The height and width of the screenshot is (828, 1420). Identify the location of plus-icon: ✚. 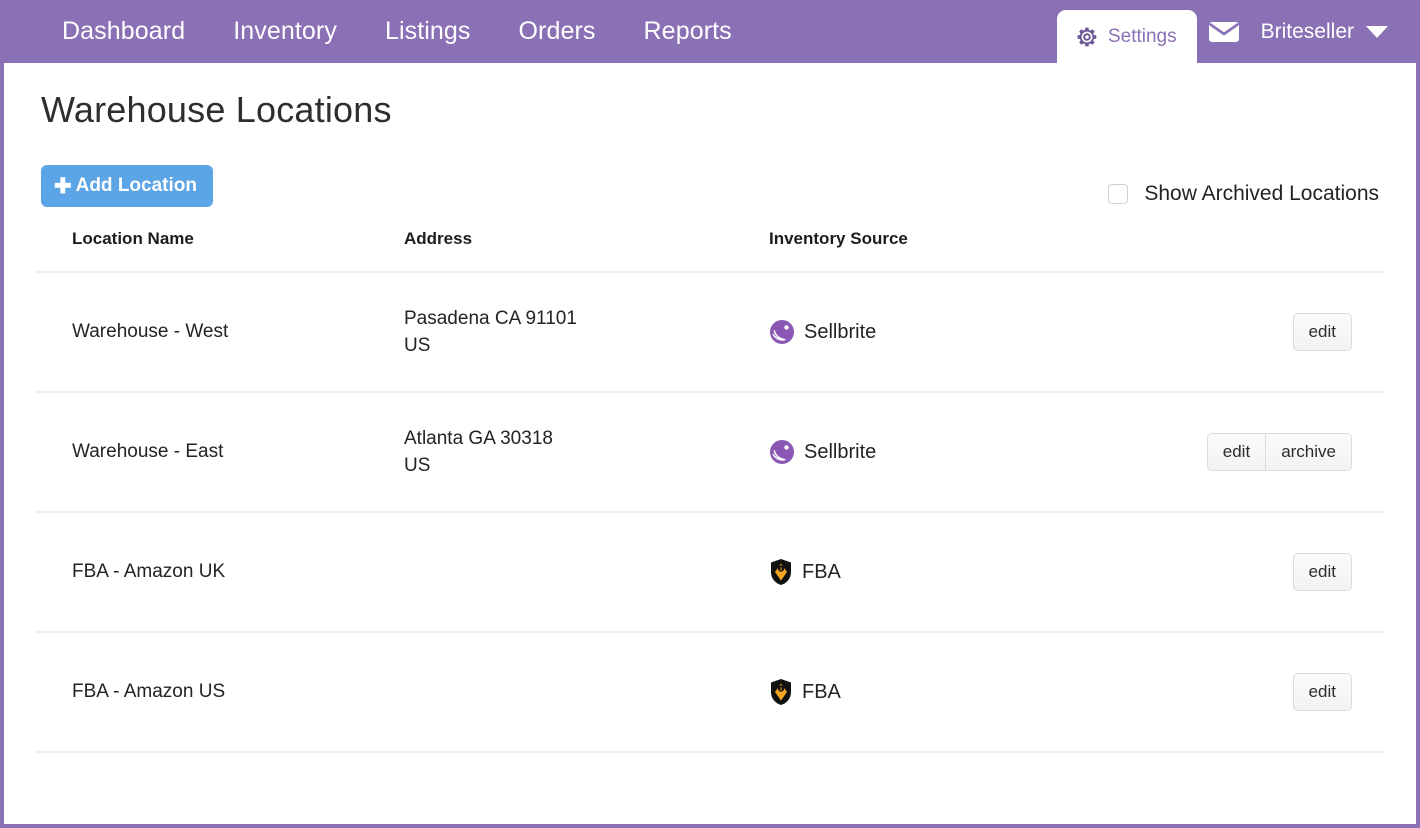
(63, 186).